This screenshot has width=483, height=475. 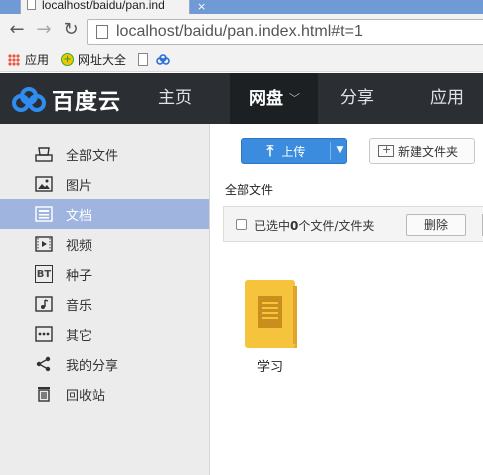 I want to click on breadcrumb: 全部文件, so click(x=249, y=189).